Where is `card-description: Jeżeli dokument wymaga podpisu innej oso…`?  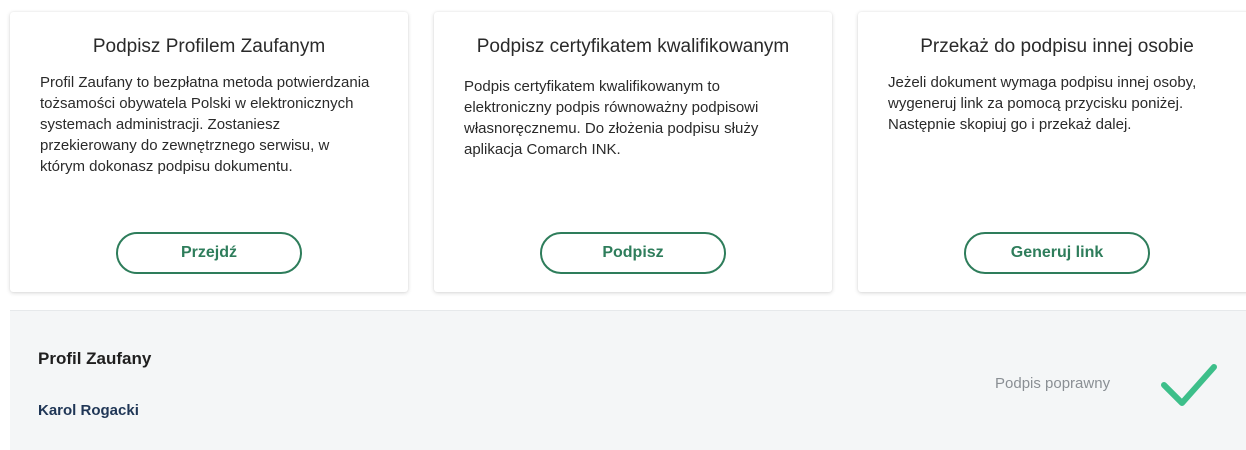 card-description: Jeżeli dokument wymaga podpisu innej oso… is located at coordinates (1042, 103).